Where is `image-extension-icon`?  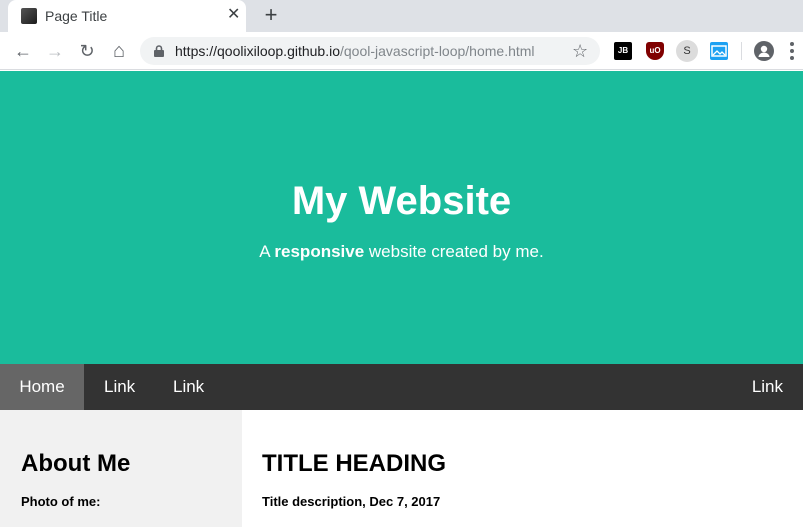
image-extension-icon is located at coordinates (719, 51).